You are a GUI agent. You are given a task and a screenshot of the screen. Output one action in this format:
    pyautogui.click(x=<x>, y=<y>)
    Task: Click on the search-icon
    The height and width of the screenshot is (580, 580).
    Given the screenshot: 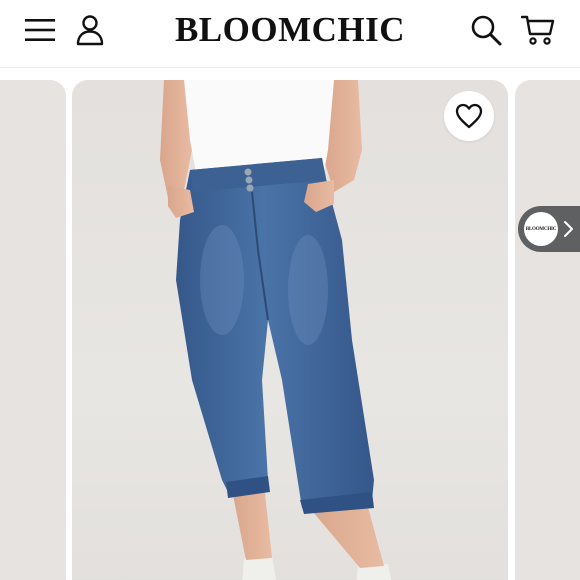 What is the action you would take?
    pyautogui.click(x=486, y=30)
    